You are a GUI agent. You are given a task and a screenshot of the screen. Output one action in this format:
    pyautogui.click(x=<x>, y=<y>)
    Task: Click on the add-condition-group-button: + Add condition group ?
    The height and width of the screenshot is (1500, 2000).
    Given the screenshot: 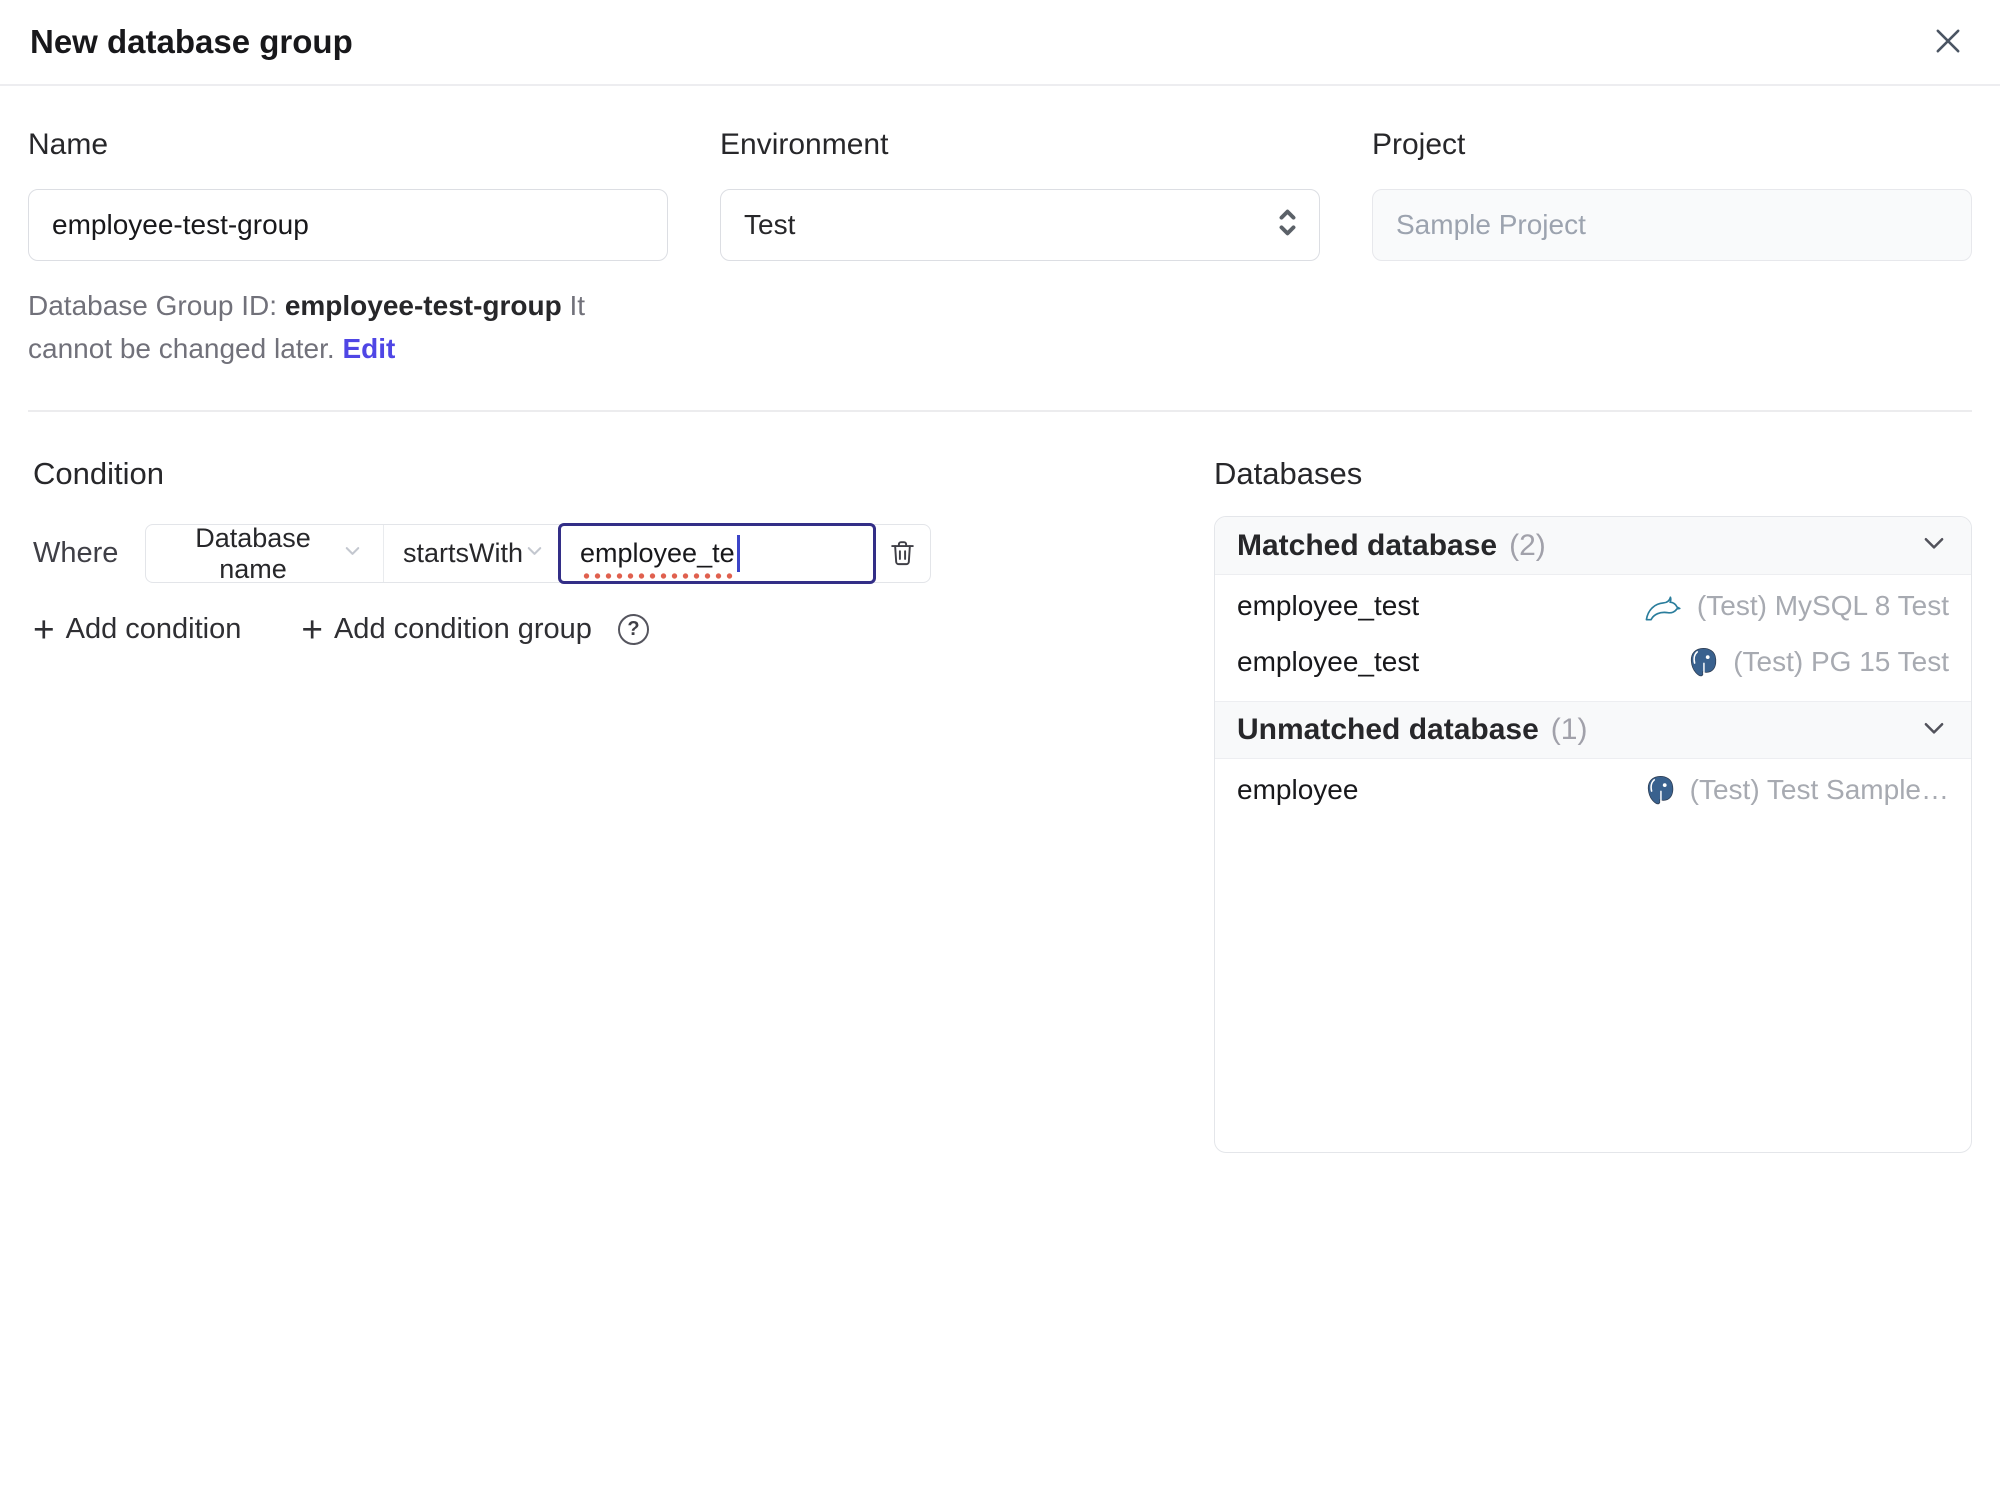 What is the action you would take?
    pyautogui.click(x=475, y=629)
    